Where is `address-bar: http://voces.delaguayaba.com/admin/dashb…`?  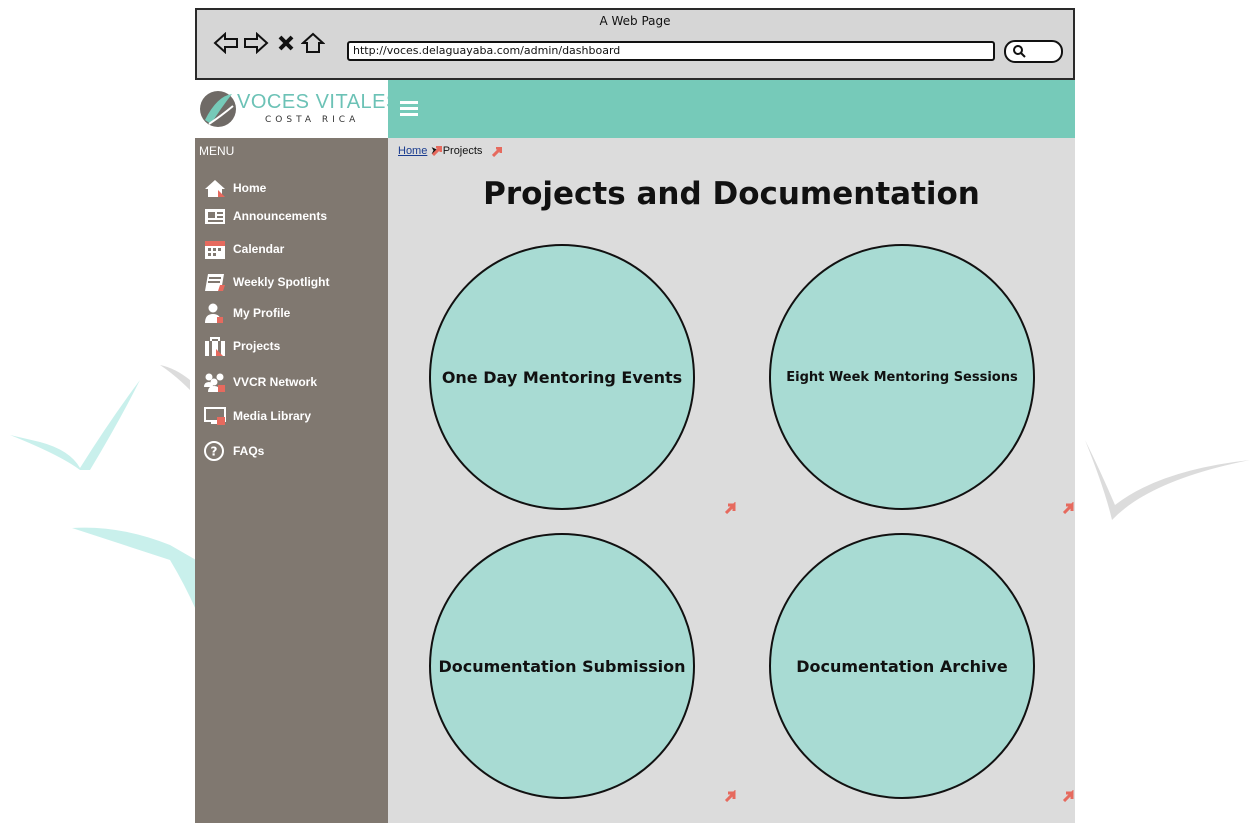
address-bar: http://voces.delaguayaba.com/admin/dashb… is located at coordinates (671, 51).